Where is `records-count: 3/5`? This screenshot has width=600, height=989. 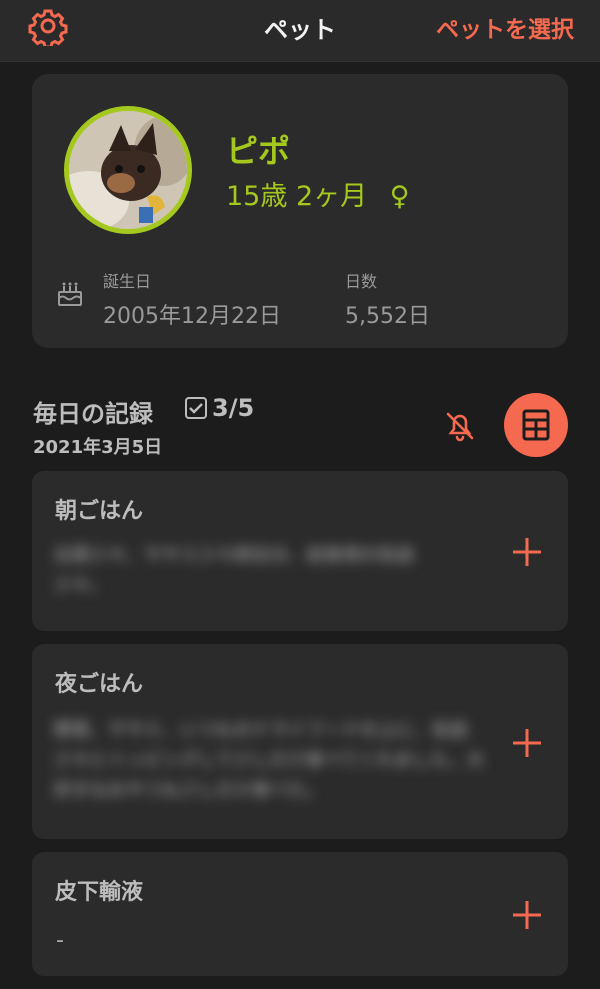
records-count: 3/5 is located at coordinates (233, 408).